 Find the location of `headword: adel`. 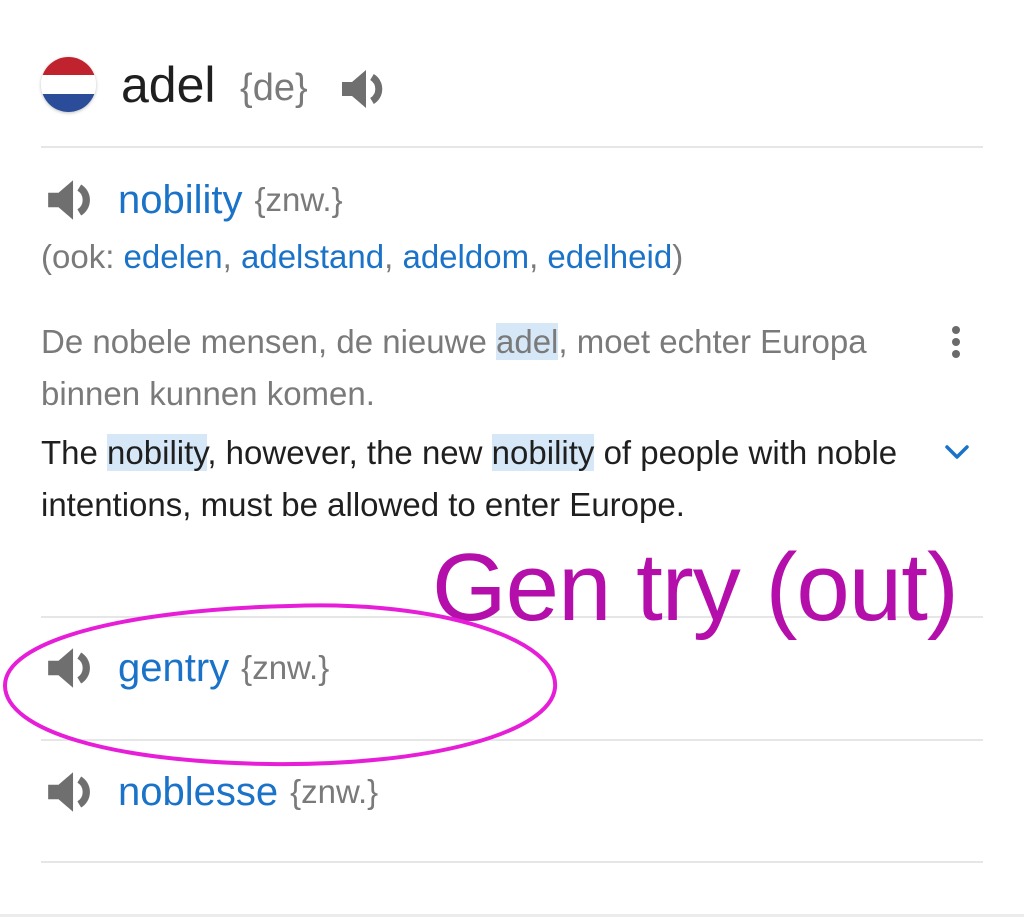

headword: adel is located at coordinates (168, 85).